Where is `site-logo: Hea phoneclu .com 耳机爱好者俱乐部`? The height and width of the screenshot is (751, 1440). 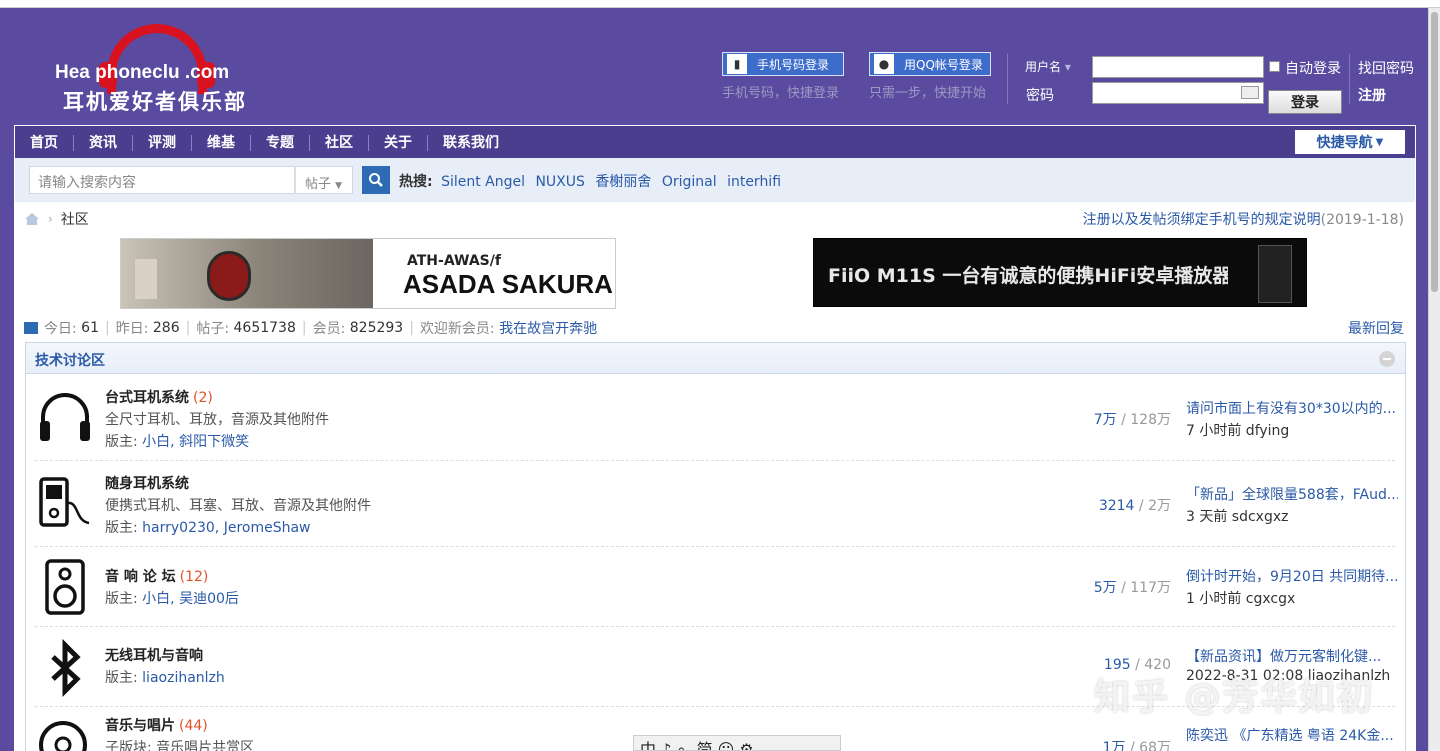
site-logo: Hea phoneclu .com 耳机爱好者俱乐部 is located at coordinates (170, 70).